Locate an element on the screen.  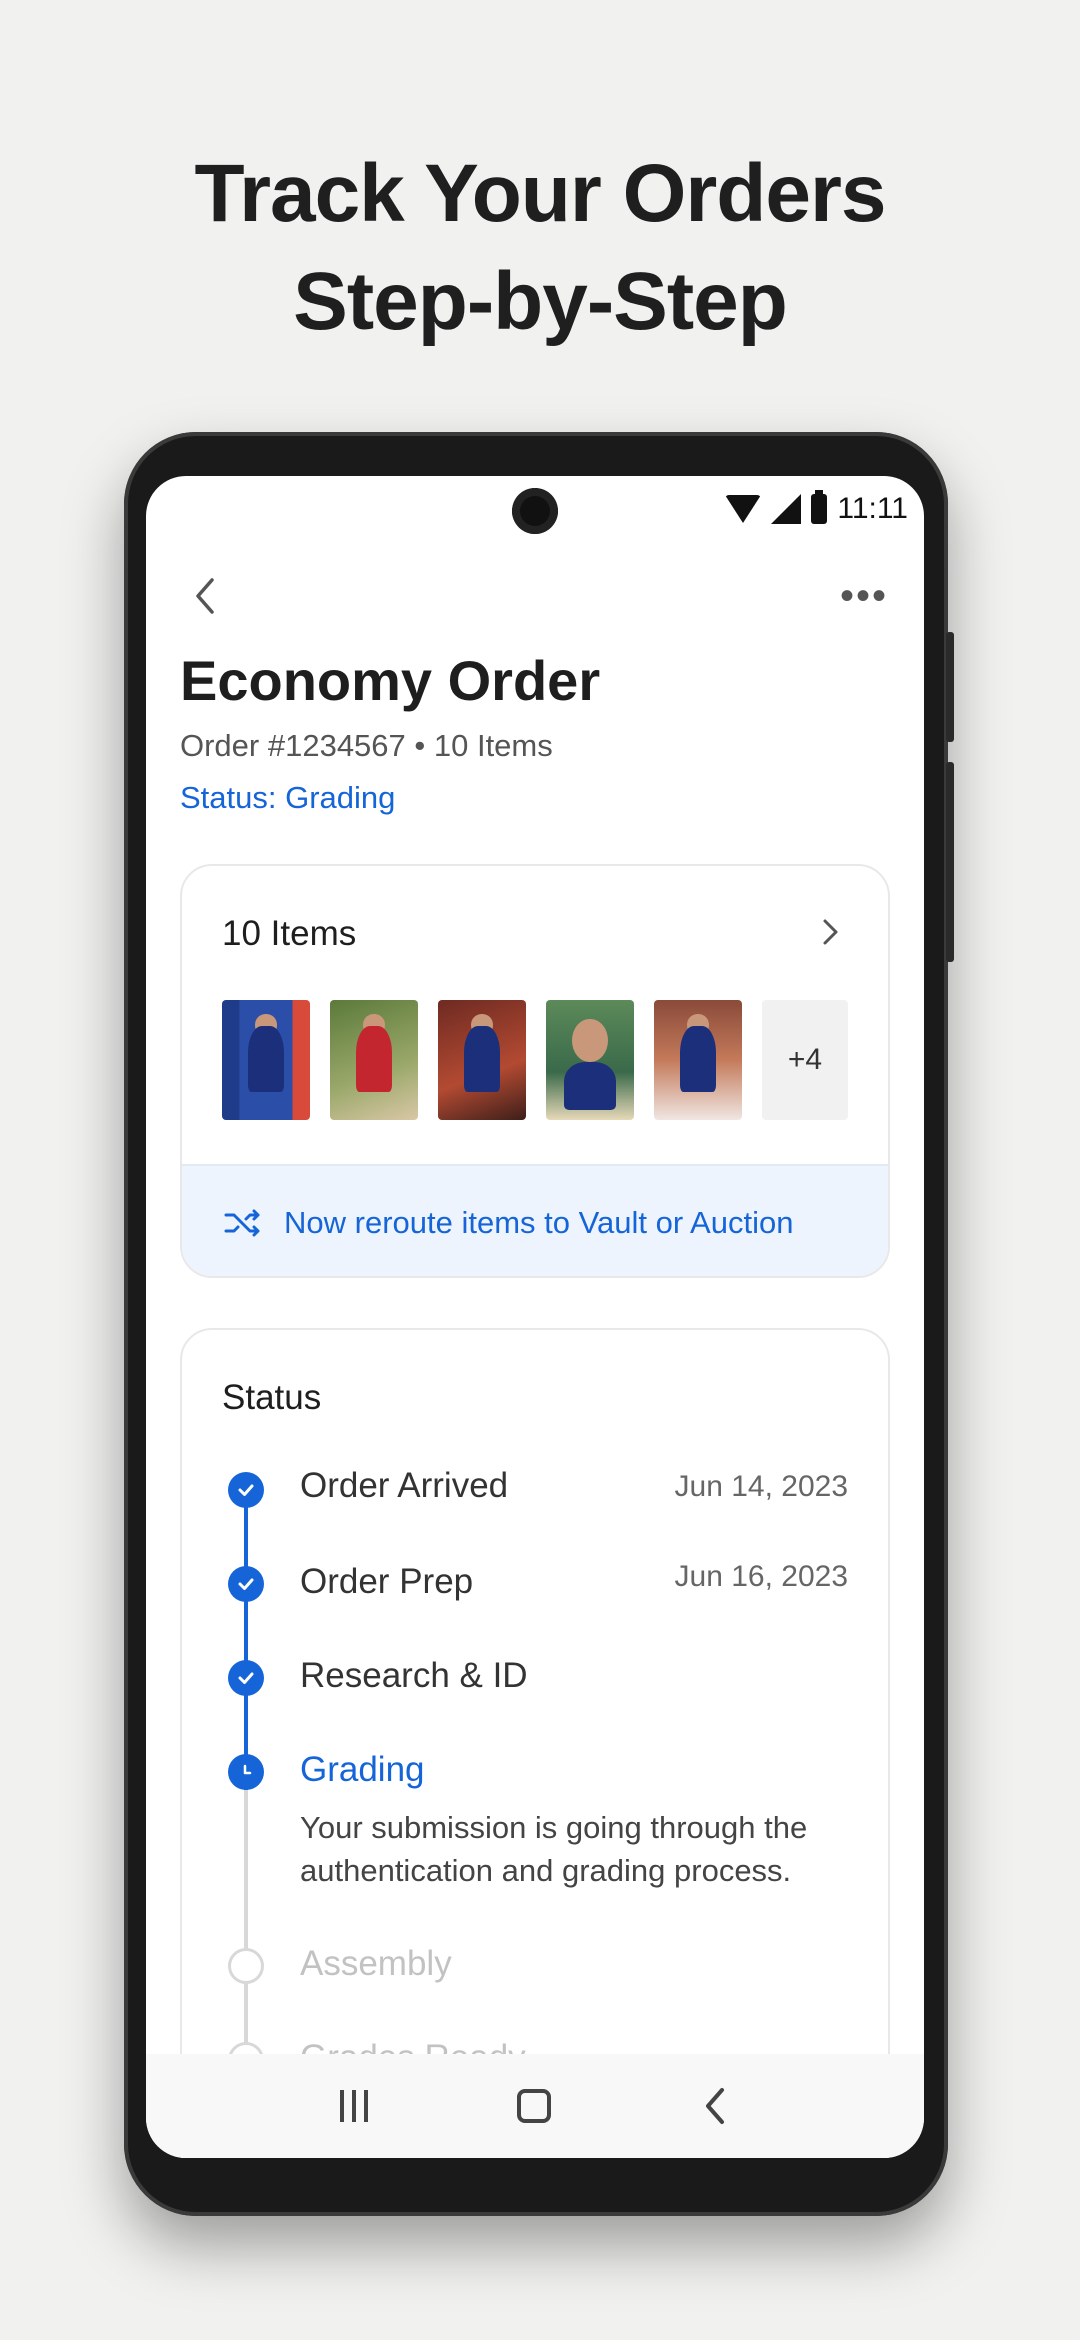
power-button is located at coordinates (950, 862).